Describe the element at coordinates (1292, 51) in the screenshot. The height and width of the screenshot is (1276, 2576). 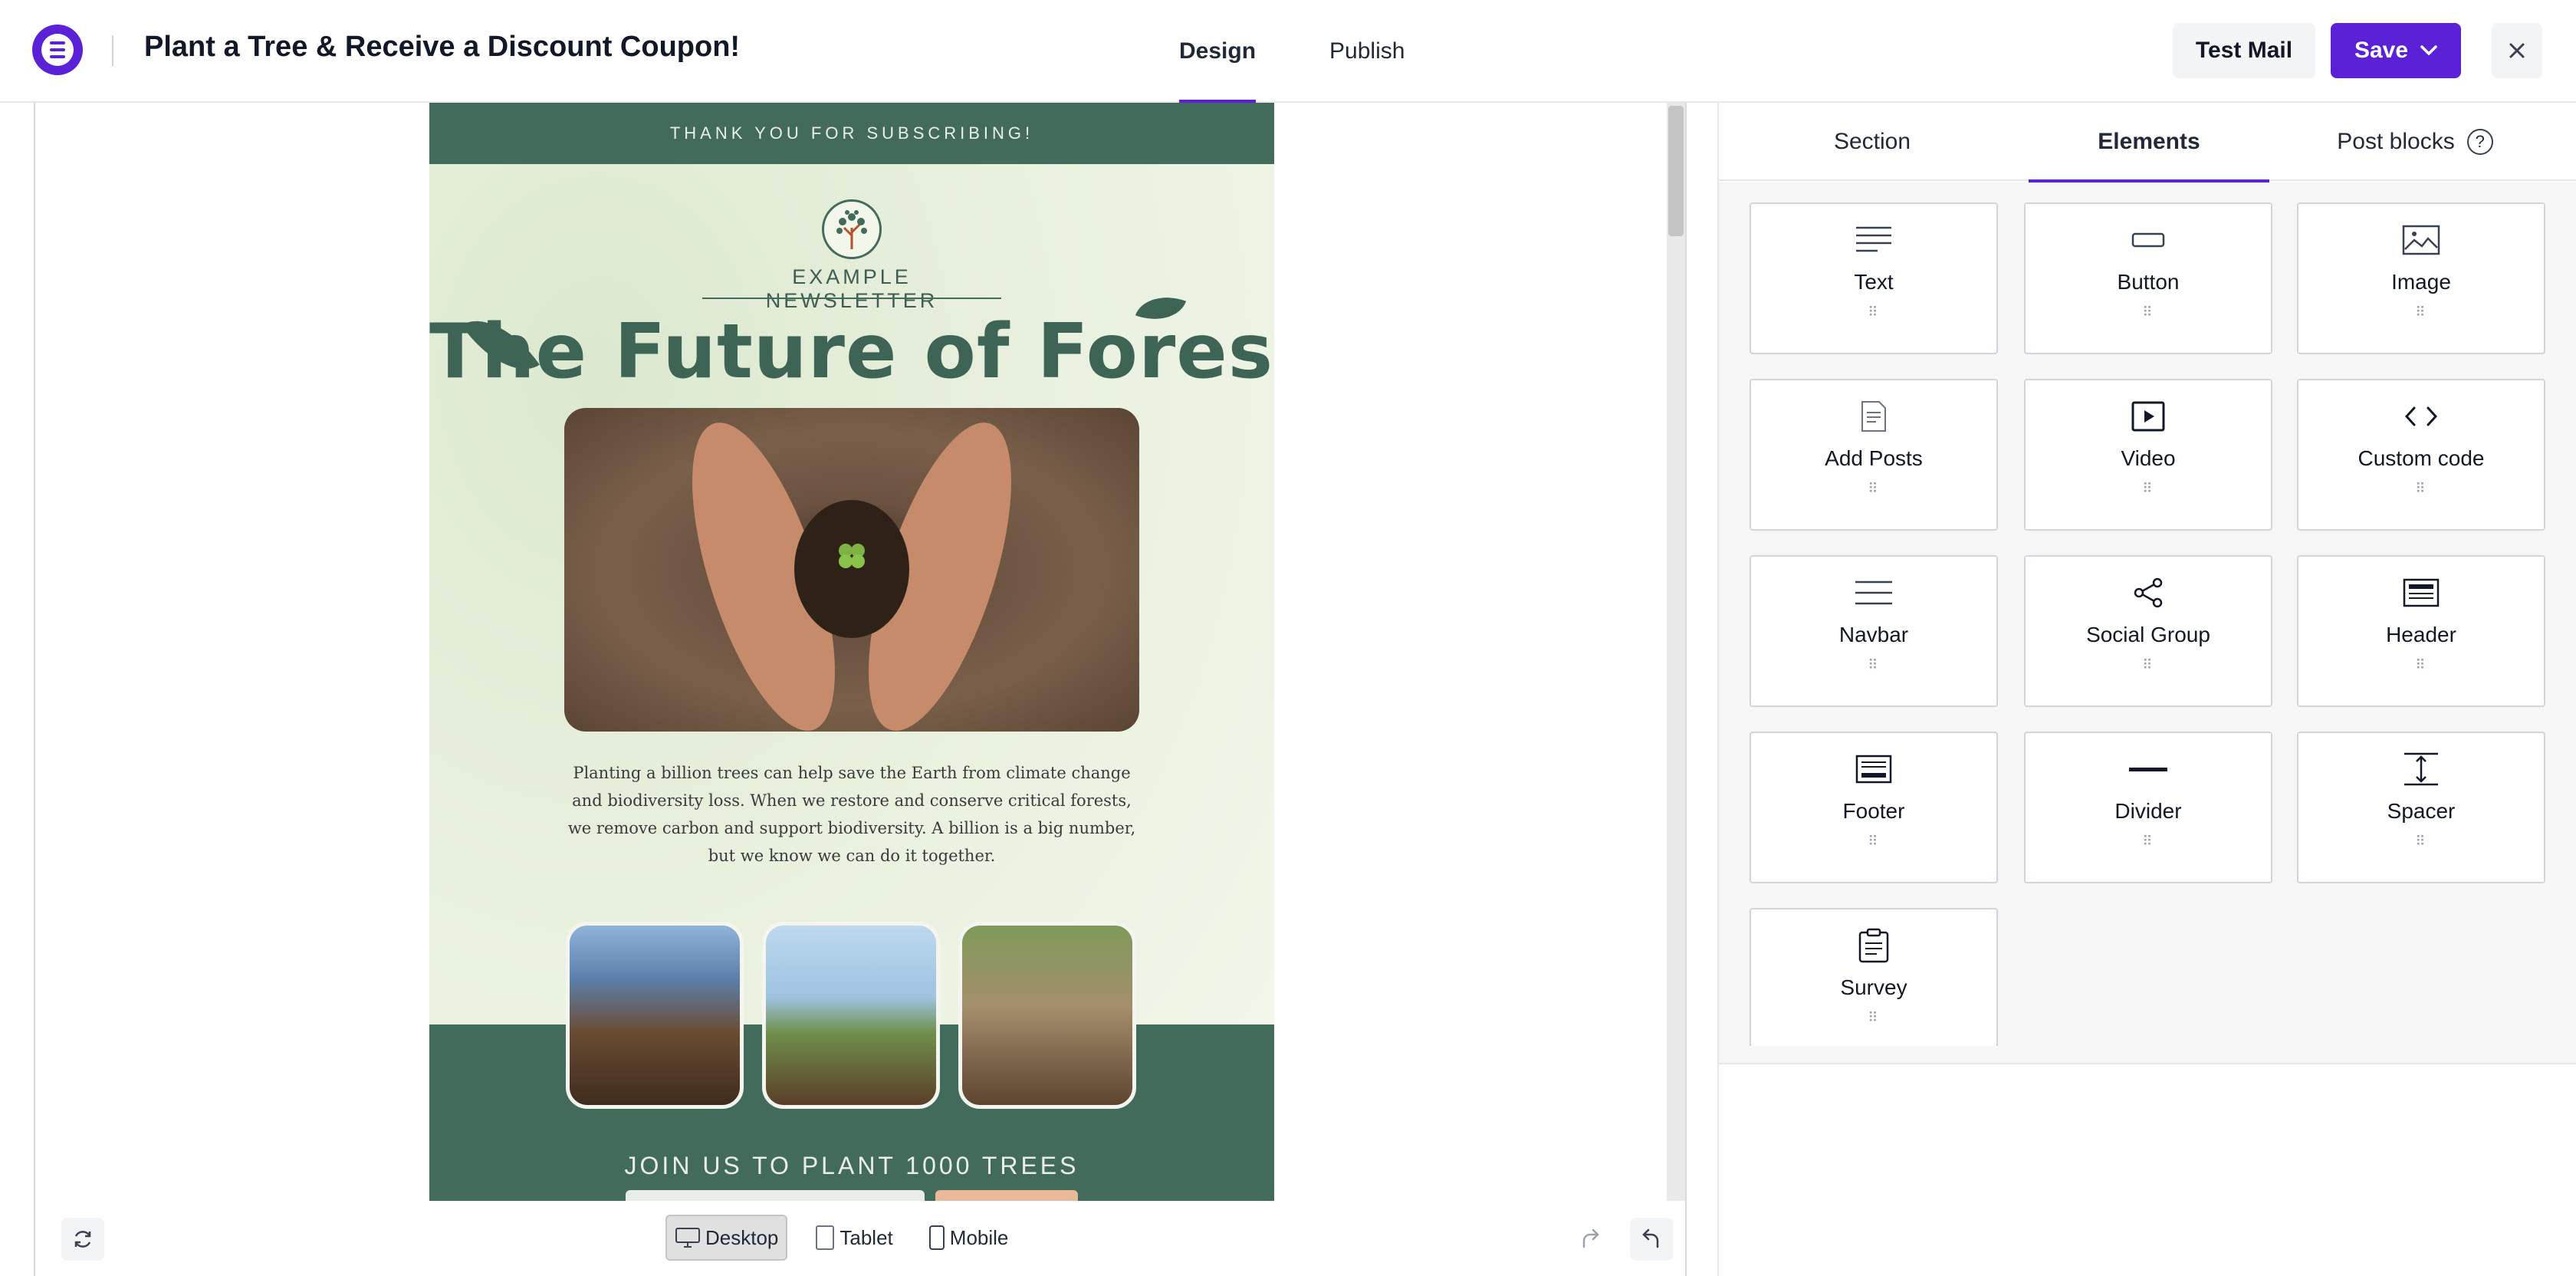
I see `mode-tabs: Design Publish` at that location.